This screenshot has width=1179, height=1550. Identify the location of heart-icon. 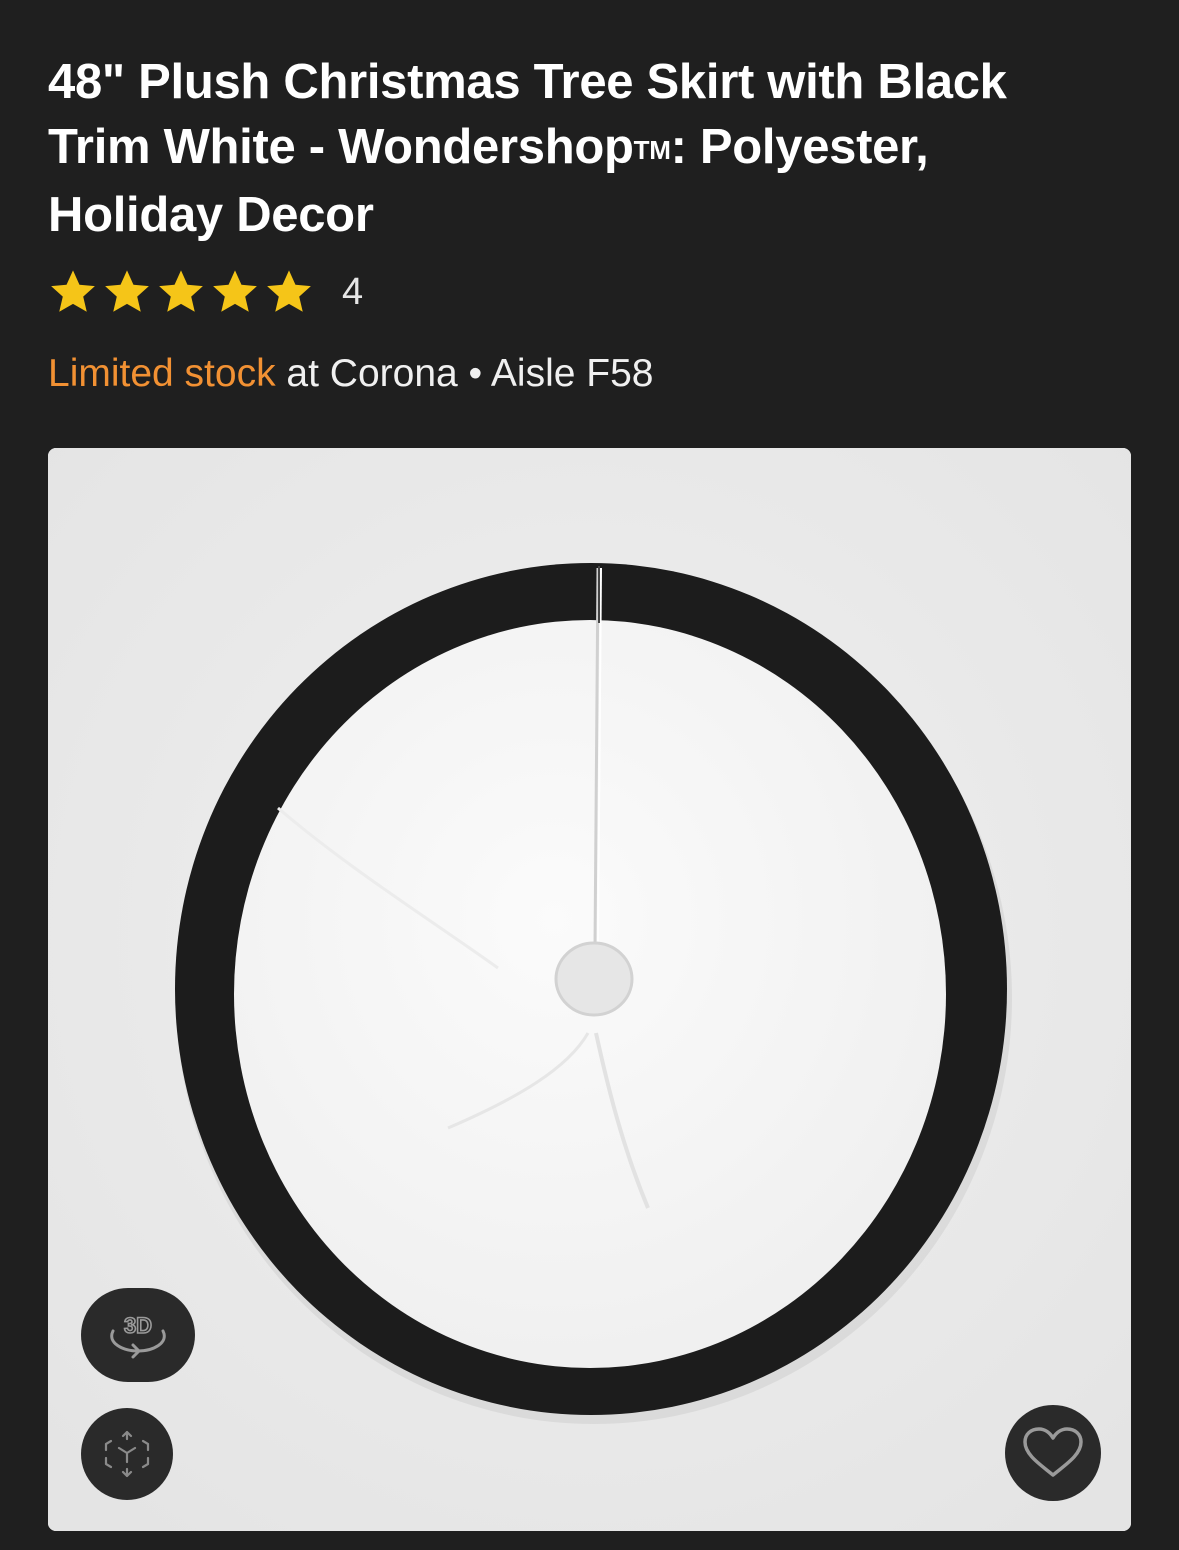
(1053, 1452).